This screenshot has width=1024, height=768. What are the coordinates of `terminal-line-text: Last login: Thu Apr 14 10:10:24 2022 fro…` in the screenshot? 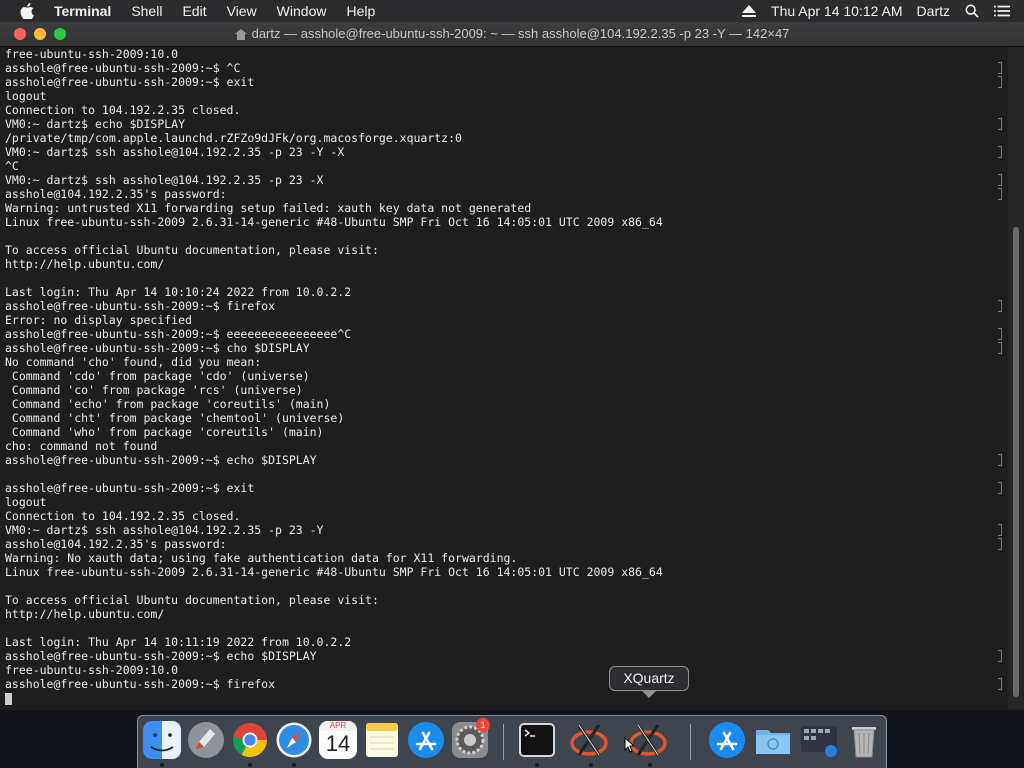 It's located at (178, 292).